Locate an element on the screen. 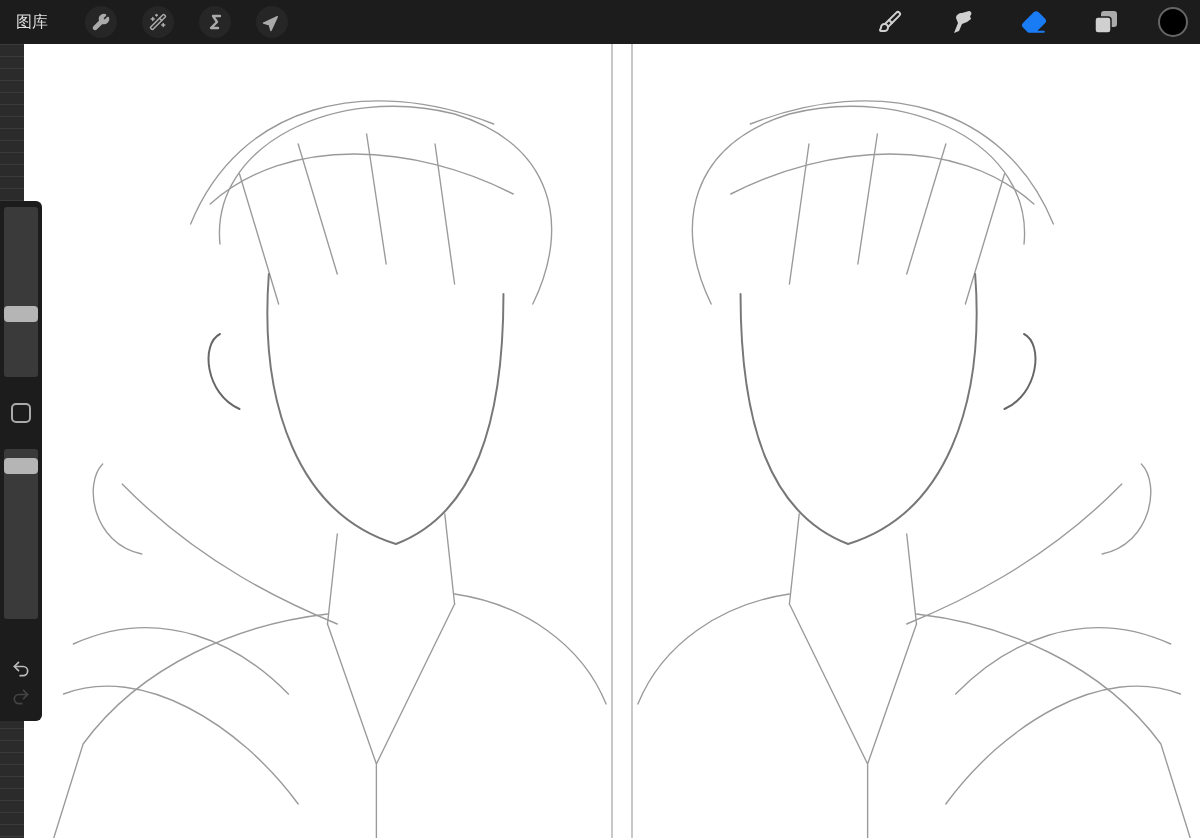 The image size is (1200, 838). brush-size-slider is located at coordinates (21, 292).